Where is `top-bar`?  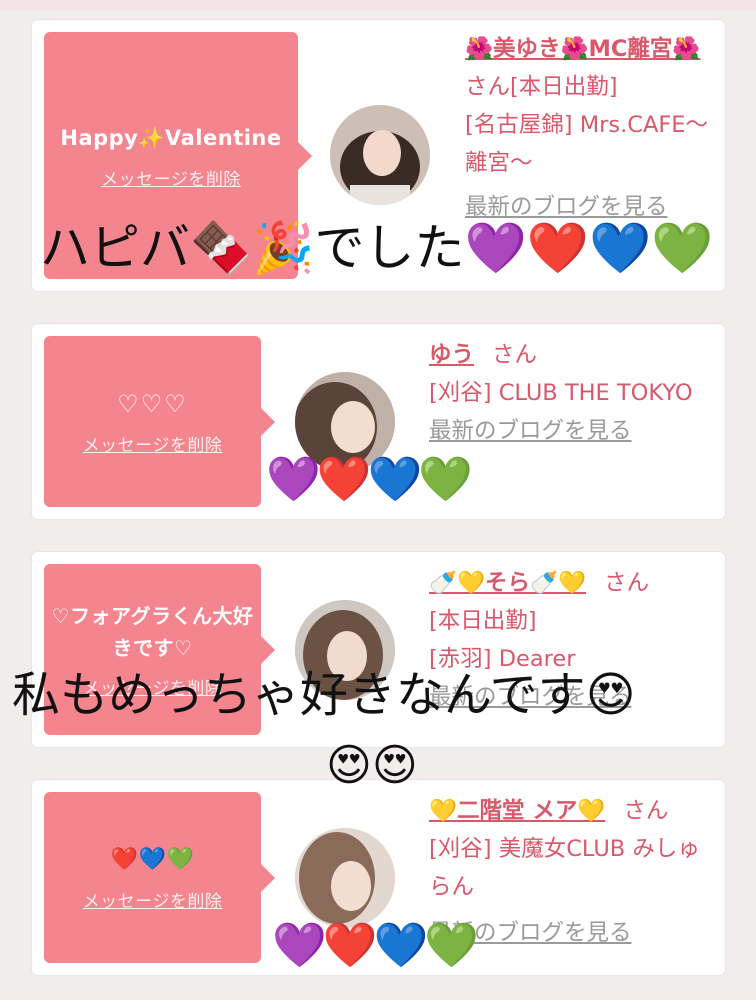
top-bar is located at coordinates (378, 5).